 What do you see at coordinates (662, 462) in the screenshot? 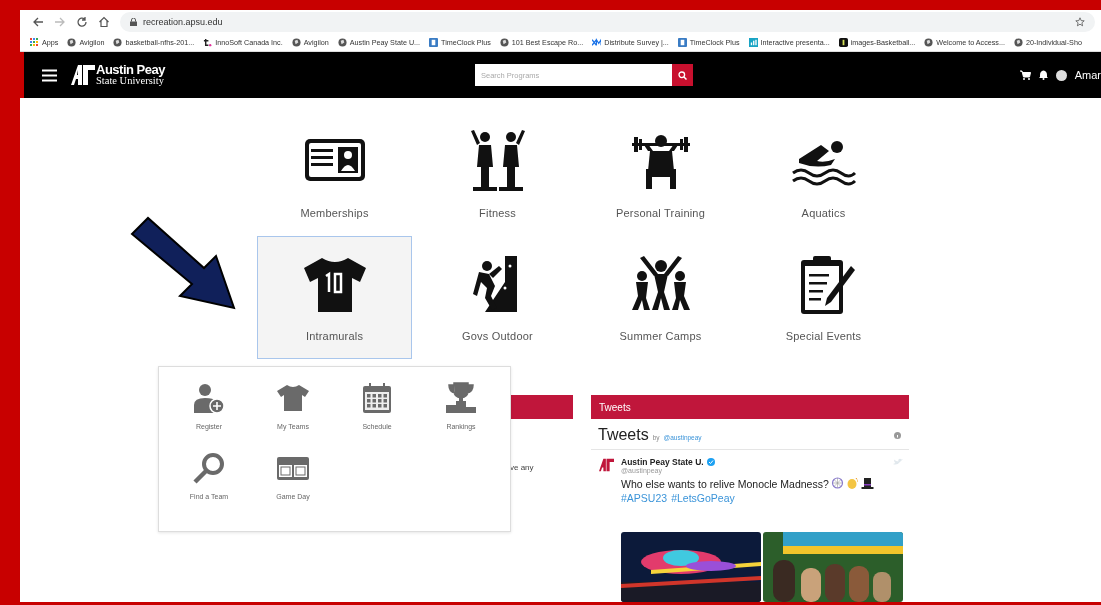
I see `tweet-author: Austin Peay State U.` at bounding box center [662, 462].